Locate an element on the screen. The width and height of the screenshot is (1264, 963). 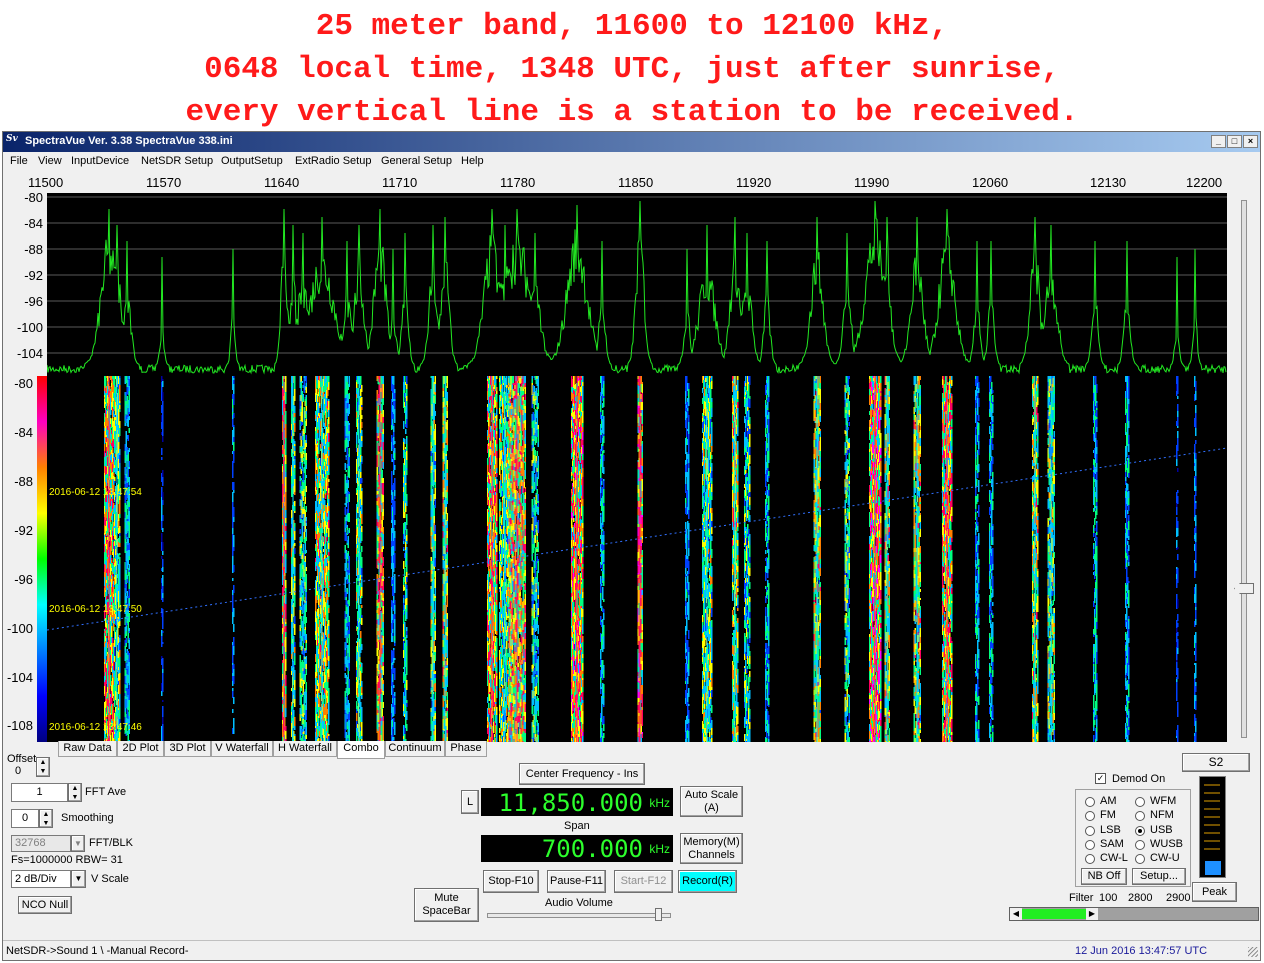
fft-blk-label: FFT/BLK is located at coordinates (111, 843).